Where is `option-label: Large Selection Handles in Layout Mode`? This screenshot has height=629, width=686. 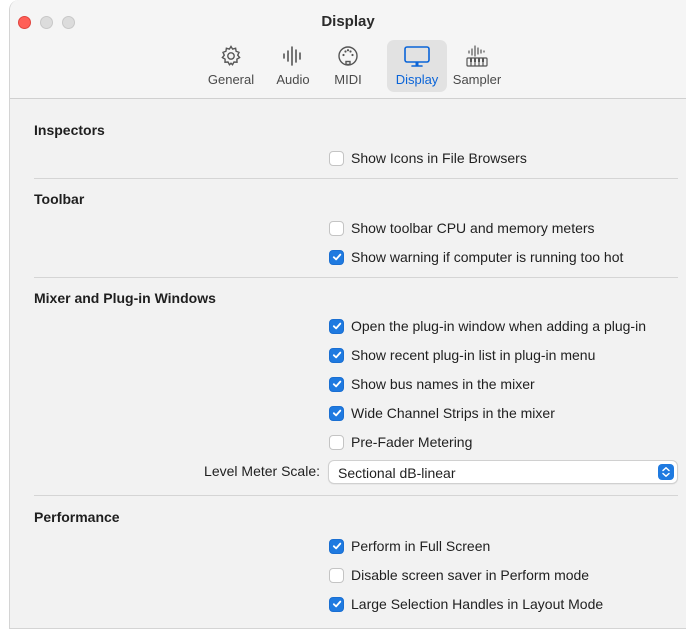
option-label: Large Selection Handles in Layout Mode is located at coordinates (477, 604).